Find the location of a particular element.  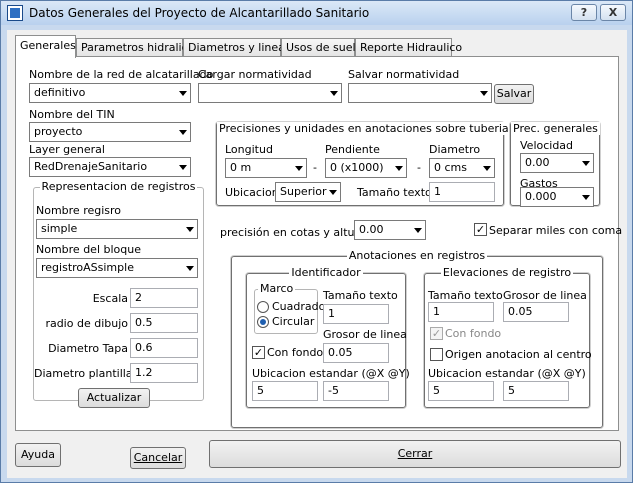

elev-tamano-input: 1 is located at coordinates (461, 312).